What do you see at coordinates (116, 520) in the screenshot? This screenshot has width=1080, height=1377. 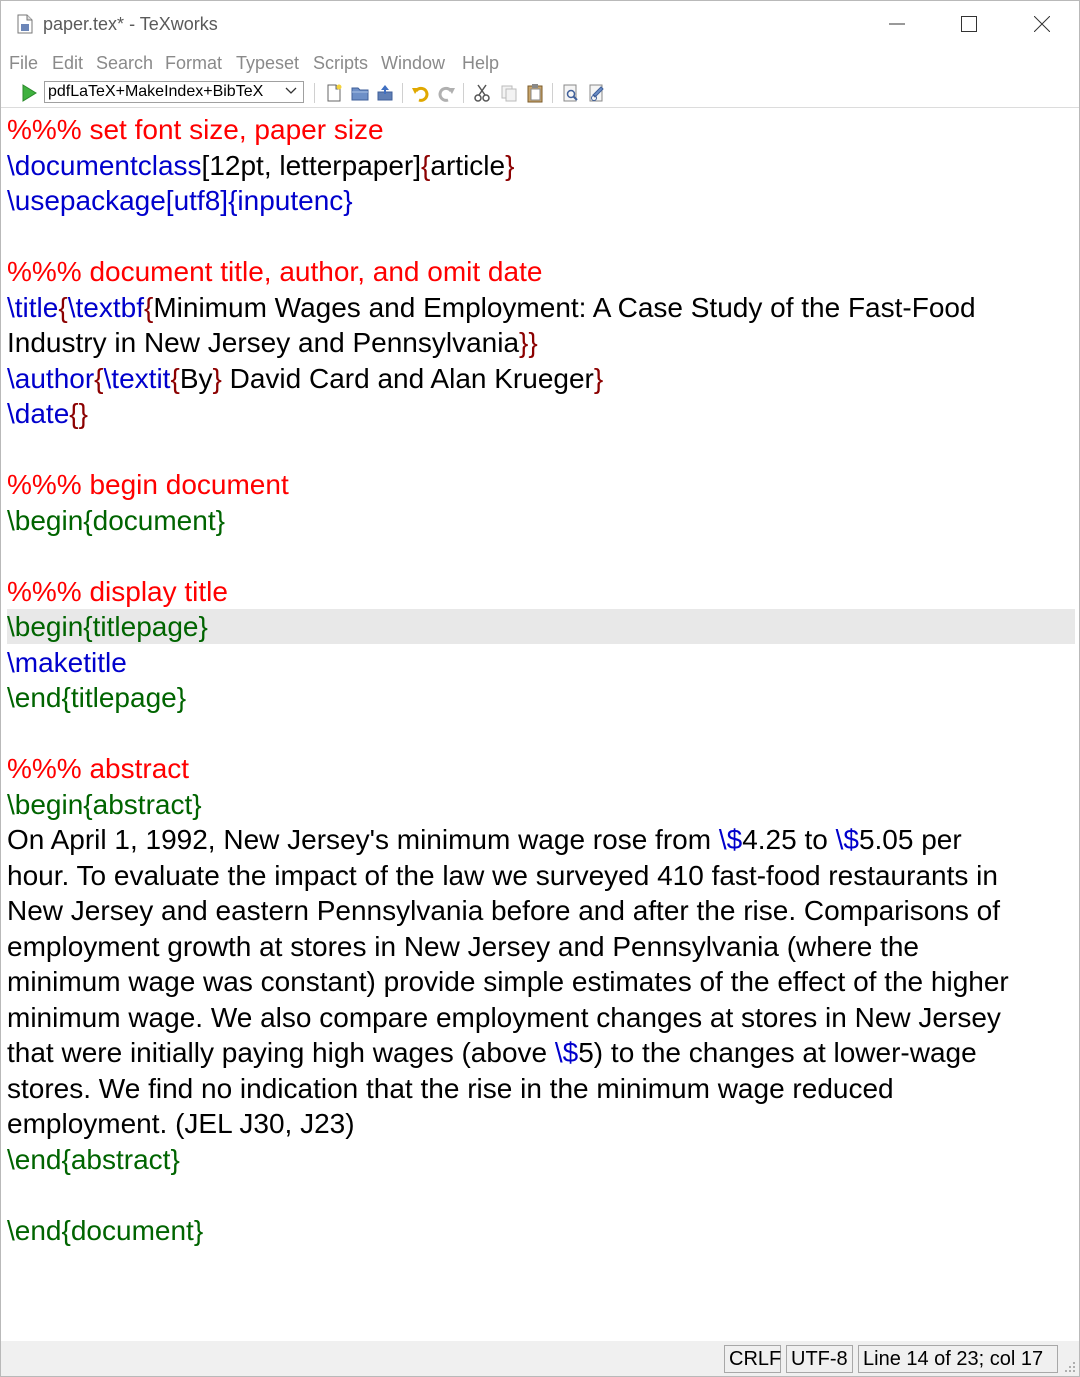 I see `code-line: \begin{document}` at bounding box center [116, 520].